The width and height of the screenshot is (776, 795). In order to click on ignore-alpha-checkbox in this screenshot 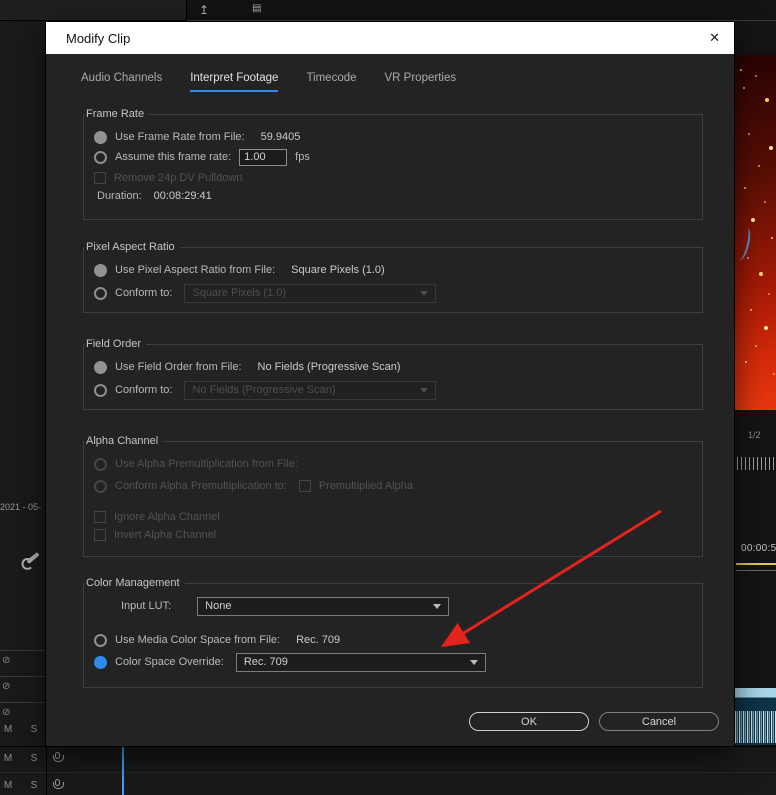, I will do `click(100, 517)`.